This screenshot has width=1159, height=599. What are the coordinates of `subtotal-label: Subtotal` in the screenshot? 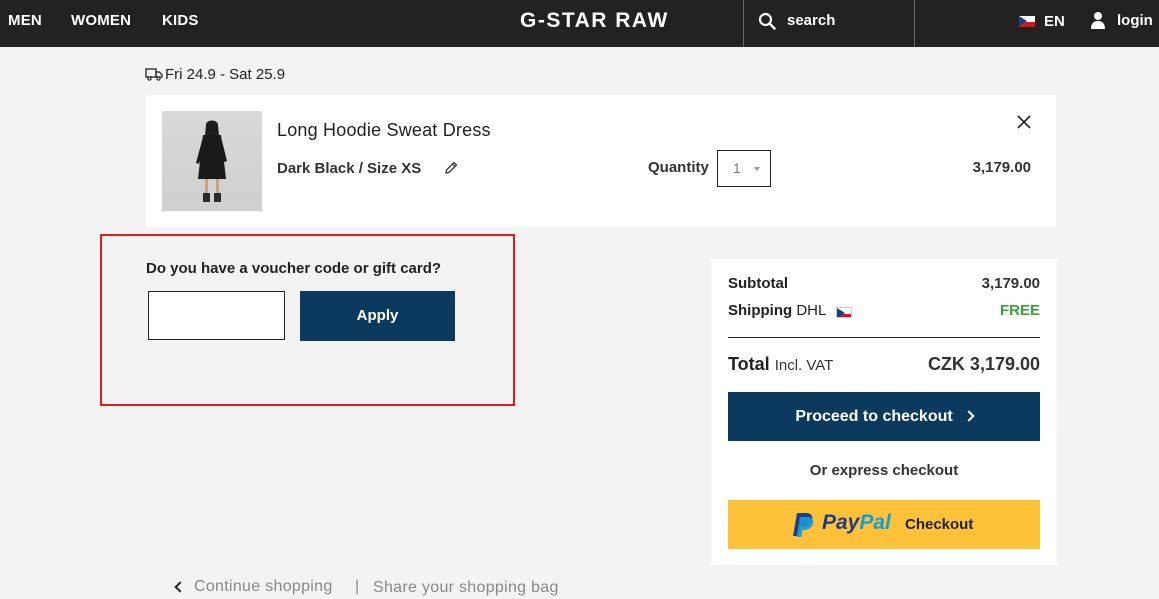 It's located at (758, 283).